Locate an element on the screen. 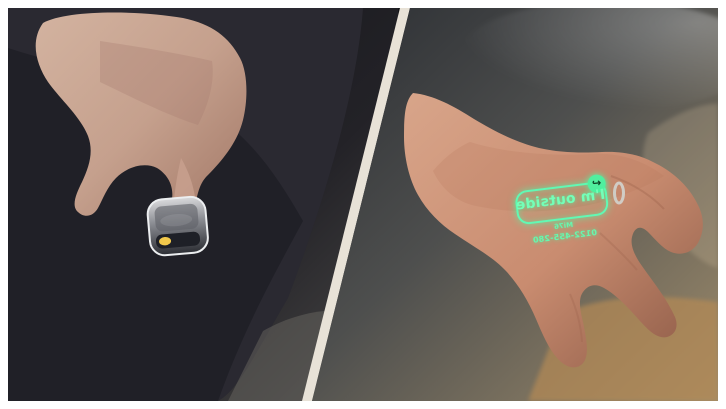 The image size is (726, 409). message-text: I'm outside is located at coordinates (560, 200).